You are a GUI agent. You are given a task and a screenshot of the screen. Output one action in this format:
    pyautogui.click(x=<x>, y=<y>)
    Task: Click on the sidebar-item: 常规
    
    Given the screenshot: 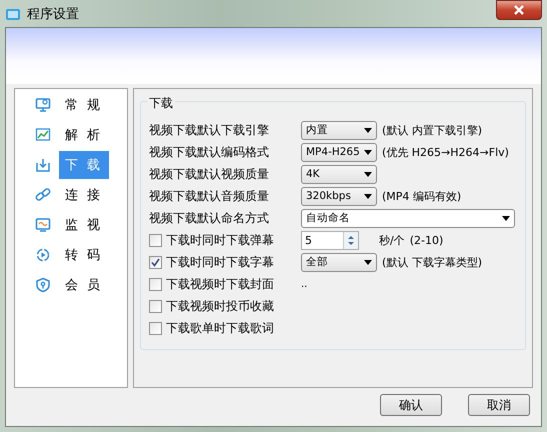 What is the action you would take?
    pyautogui.click(x=84, y=105)
    